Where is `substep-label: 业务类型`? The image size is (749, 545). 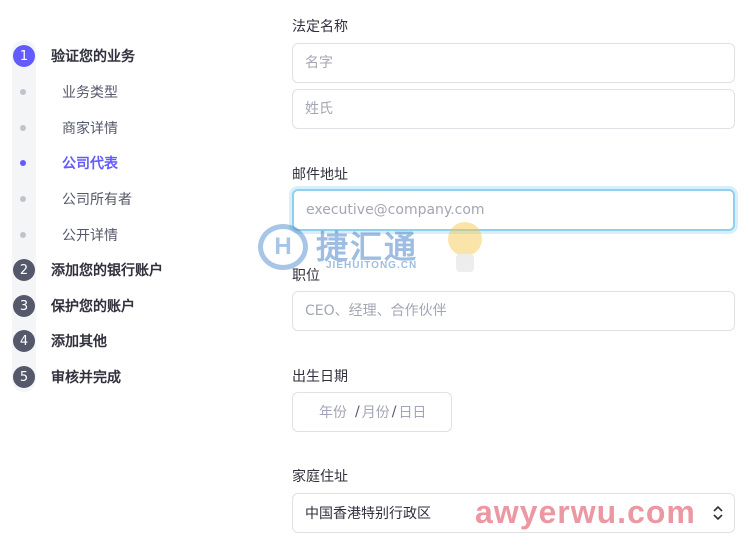
substep-label: 业务类型 is located at coordinates (90, 93).